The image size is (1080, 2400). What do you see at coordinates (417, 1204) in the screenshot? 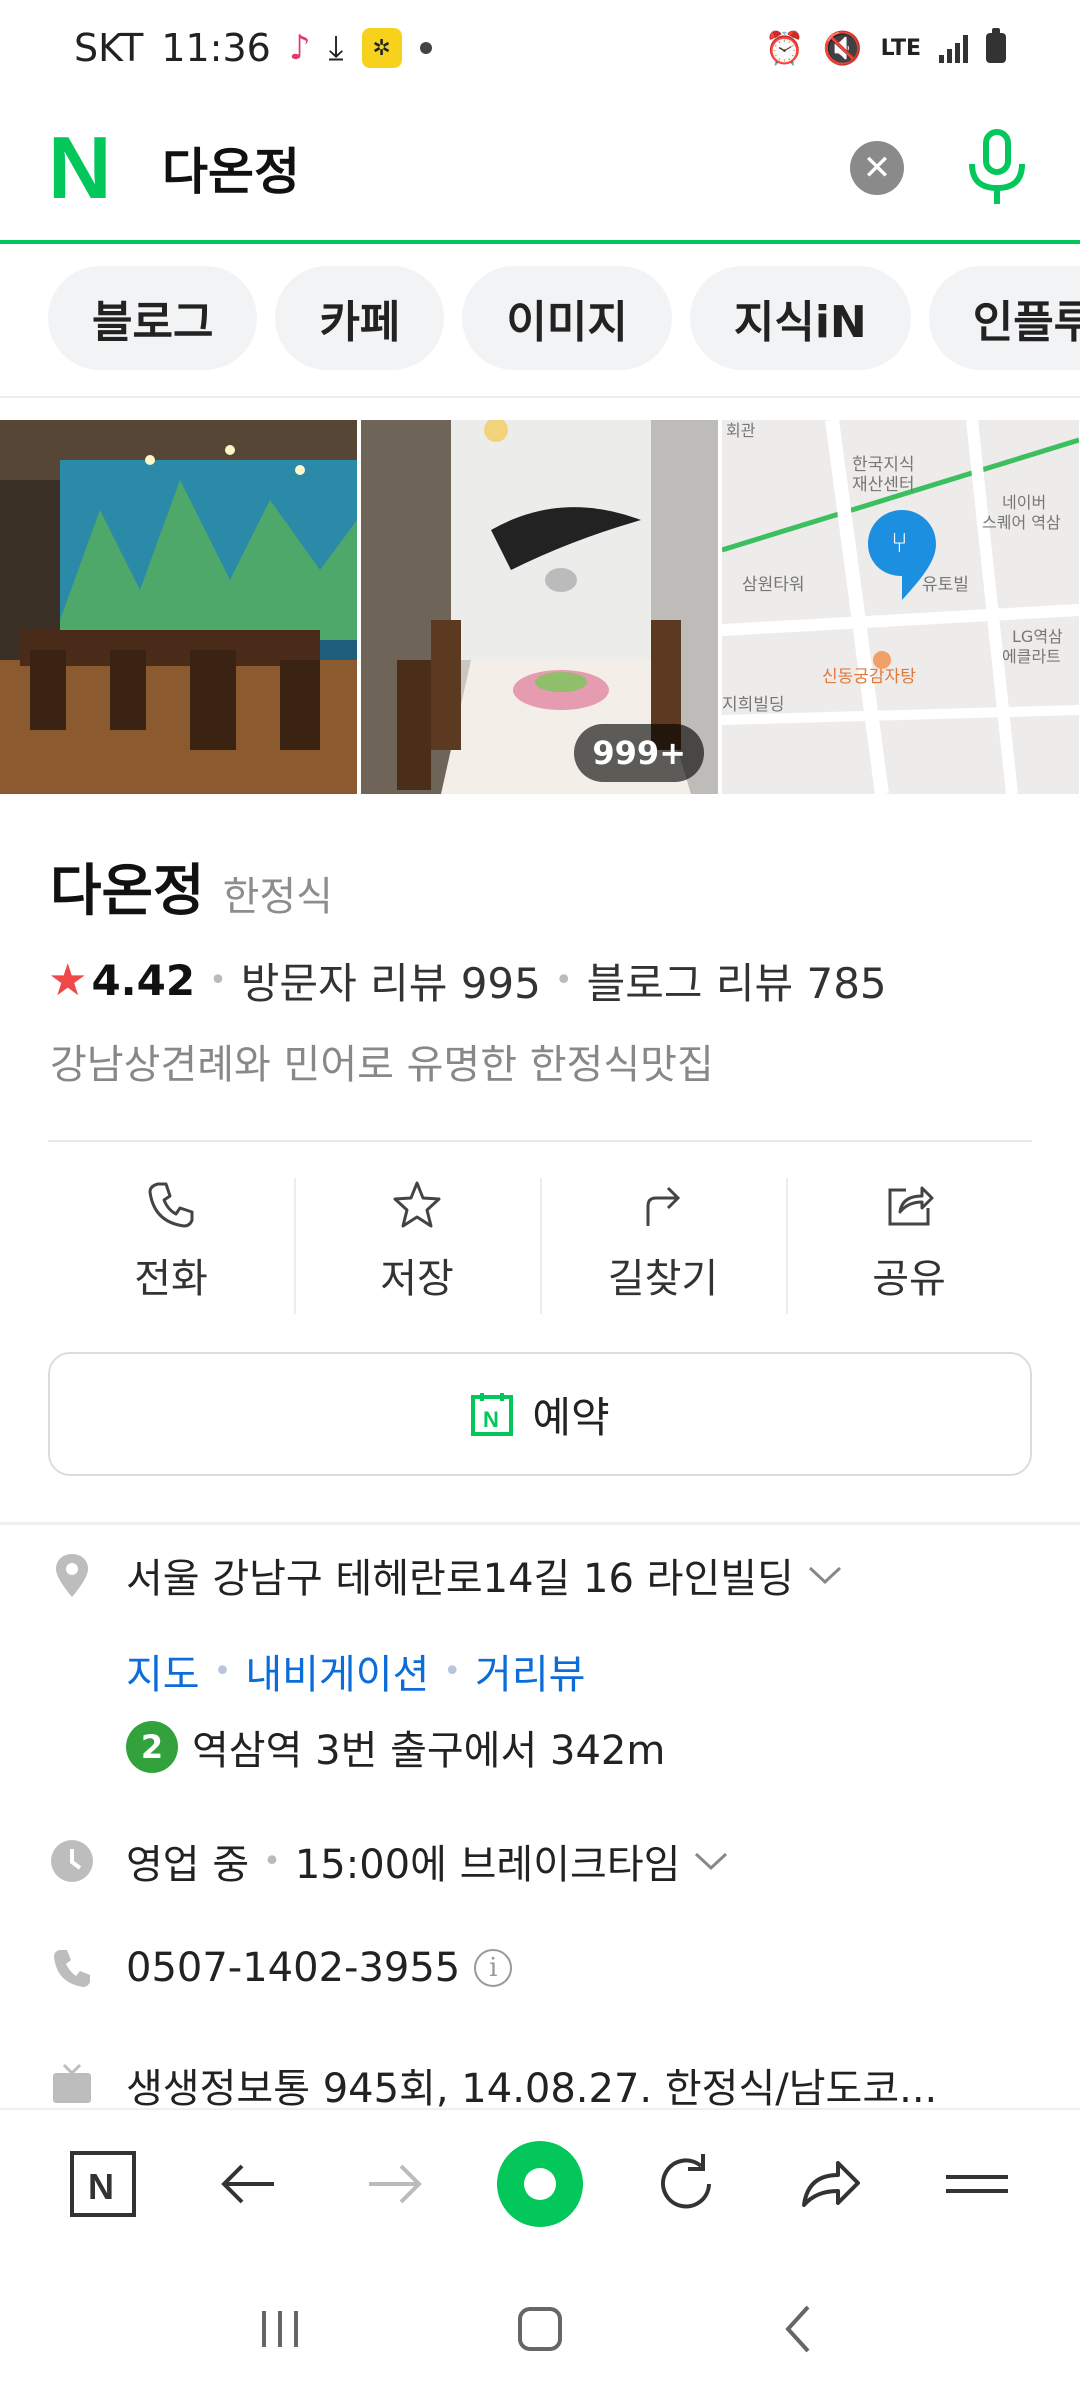
I see `star-outline-icon` at bounding box center [417, 1204].